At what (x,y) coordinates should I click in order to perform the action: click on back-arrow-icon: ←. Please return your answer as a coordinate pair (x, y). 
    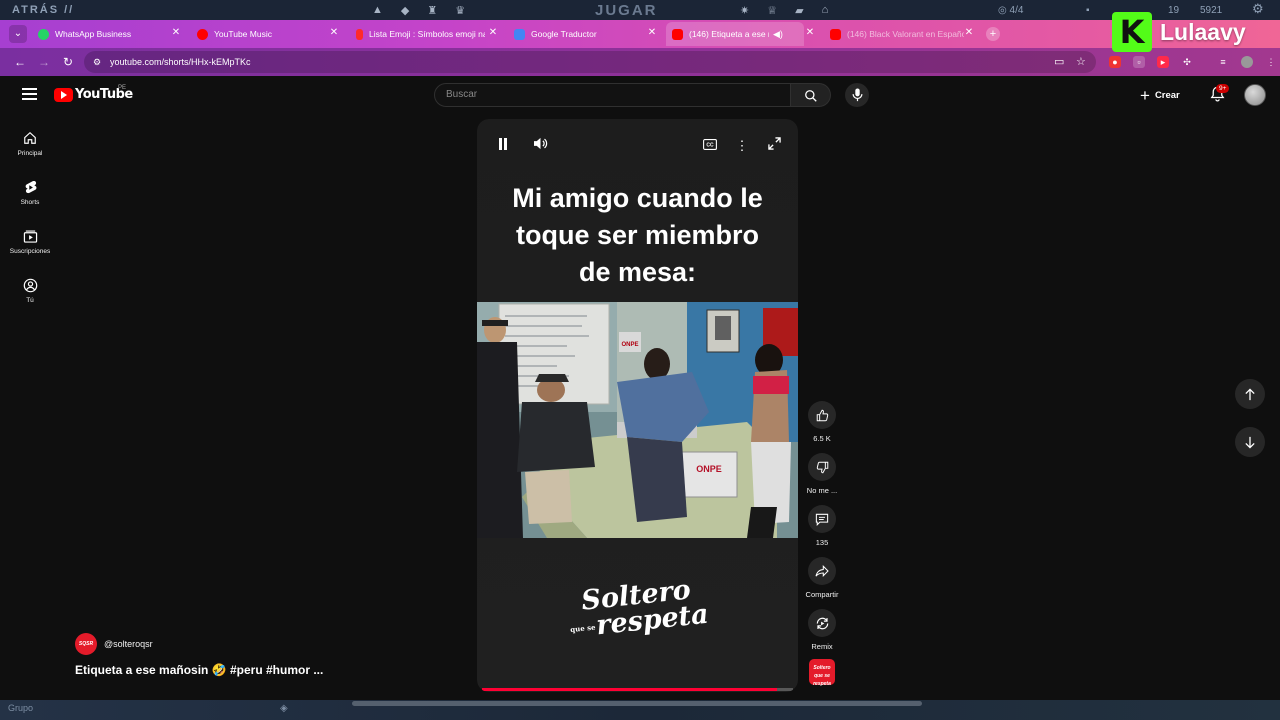
    Looking at the image, I should click on (20, 62).